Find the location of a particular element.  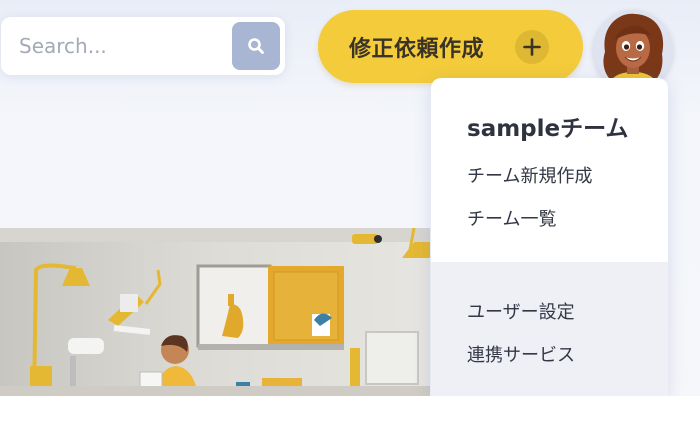

search-box is located at coordinates (143, 46).